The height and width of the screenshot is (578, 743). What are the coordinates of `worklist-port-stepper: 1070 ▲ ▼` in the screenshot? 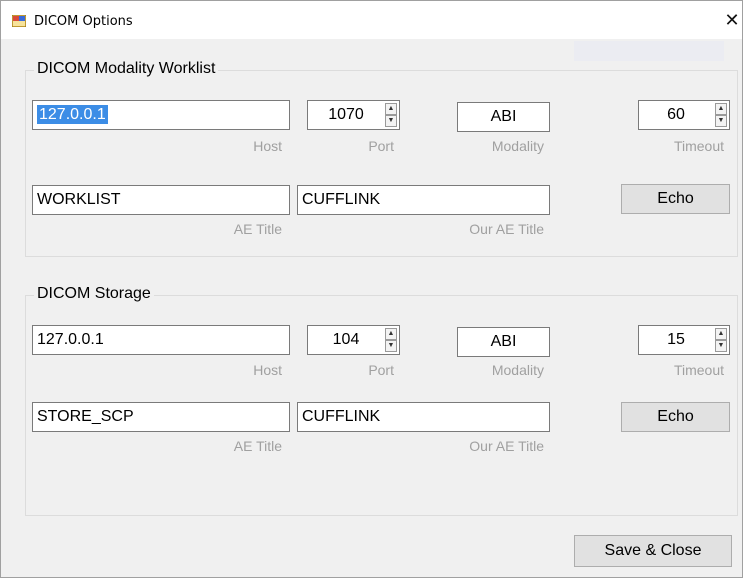 It's located at (353, 115).